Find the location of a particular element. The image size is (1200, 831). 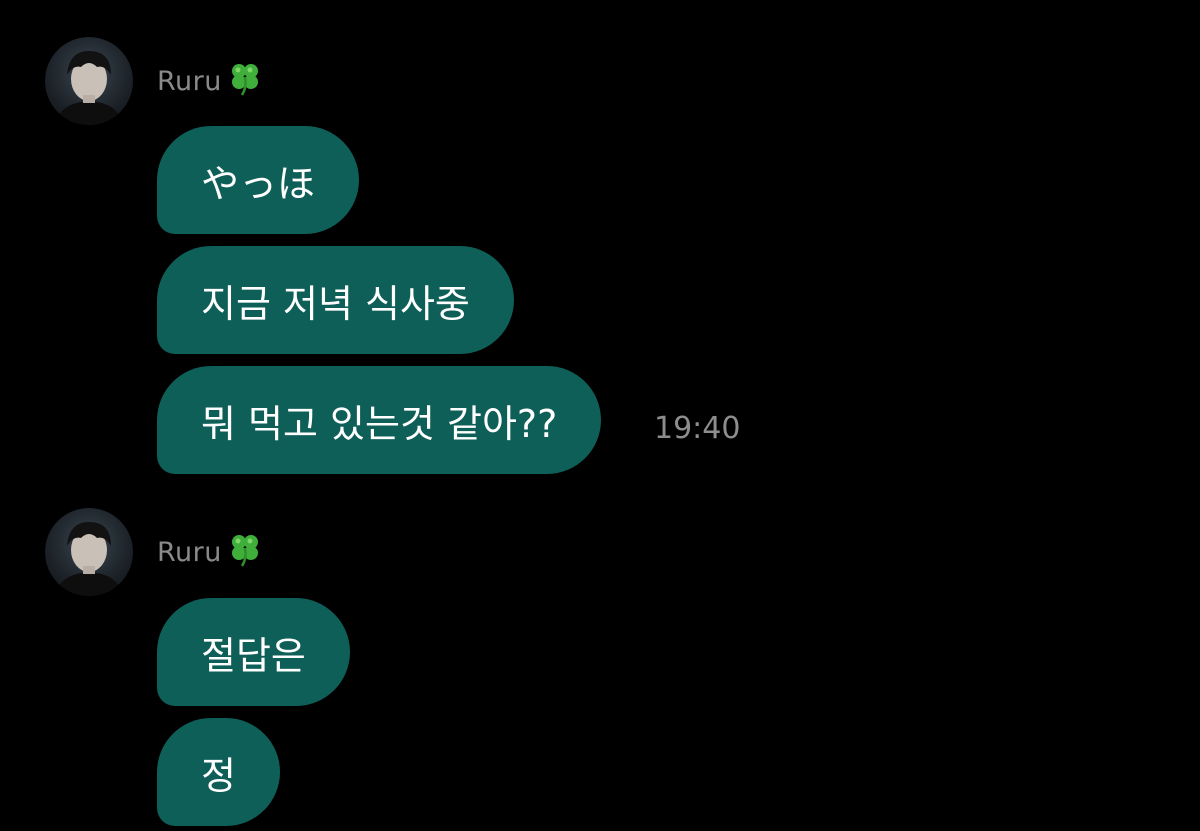

message-text: 절답은 is located at coordinates (253, 655).